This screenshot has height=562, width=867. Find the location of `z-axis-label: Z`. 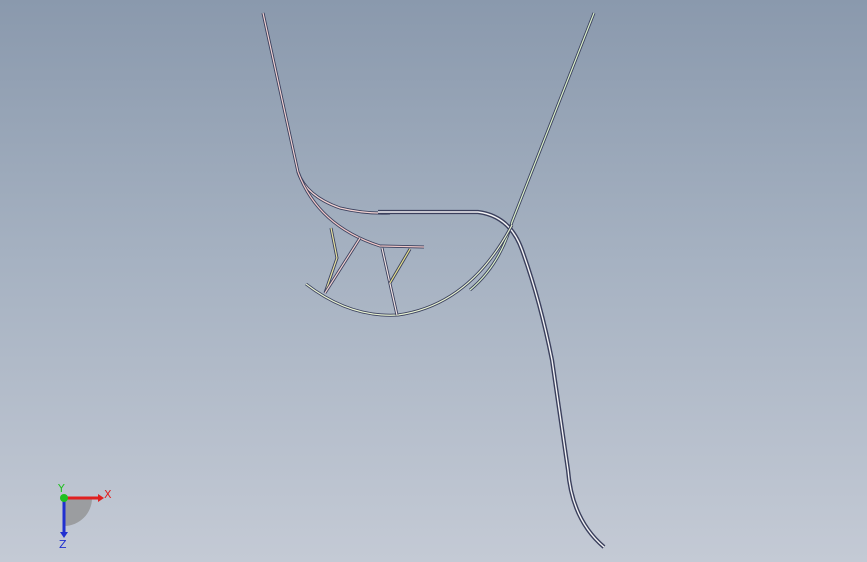

z-axis-label: Z is located at coordinates (63, 544).